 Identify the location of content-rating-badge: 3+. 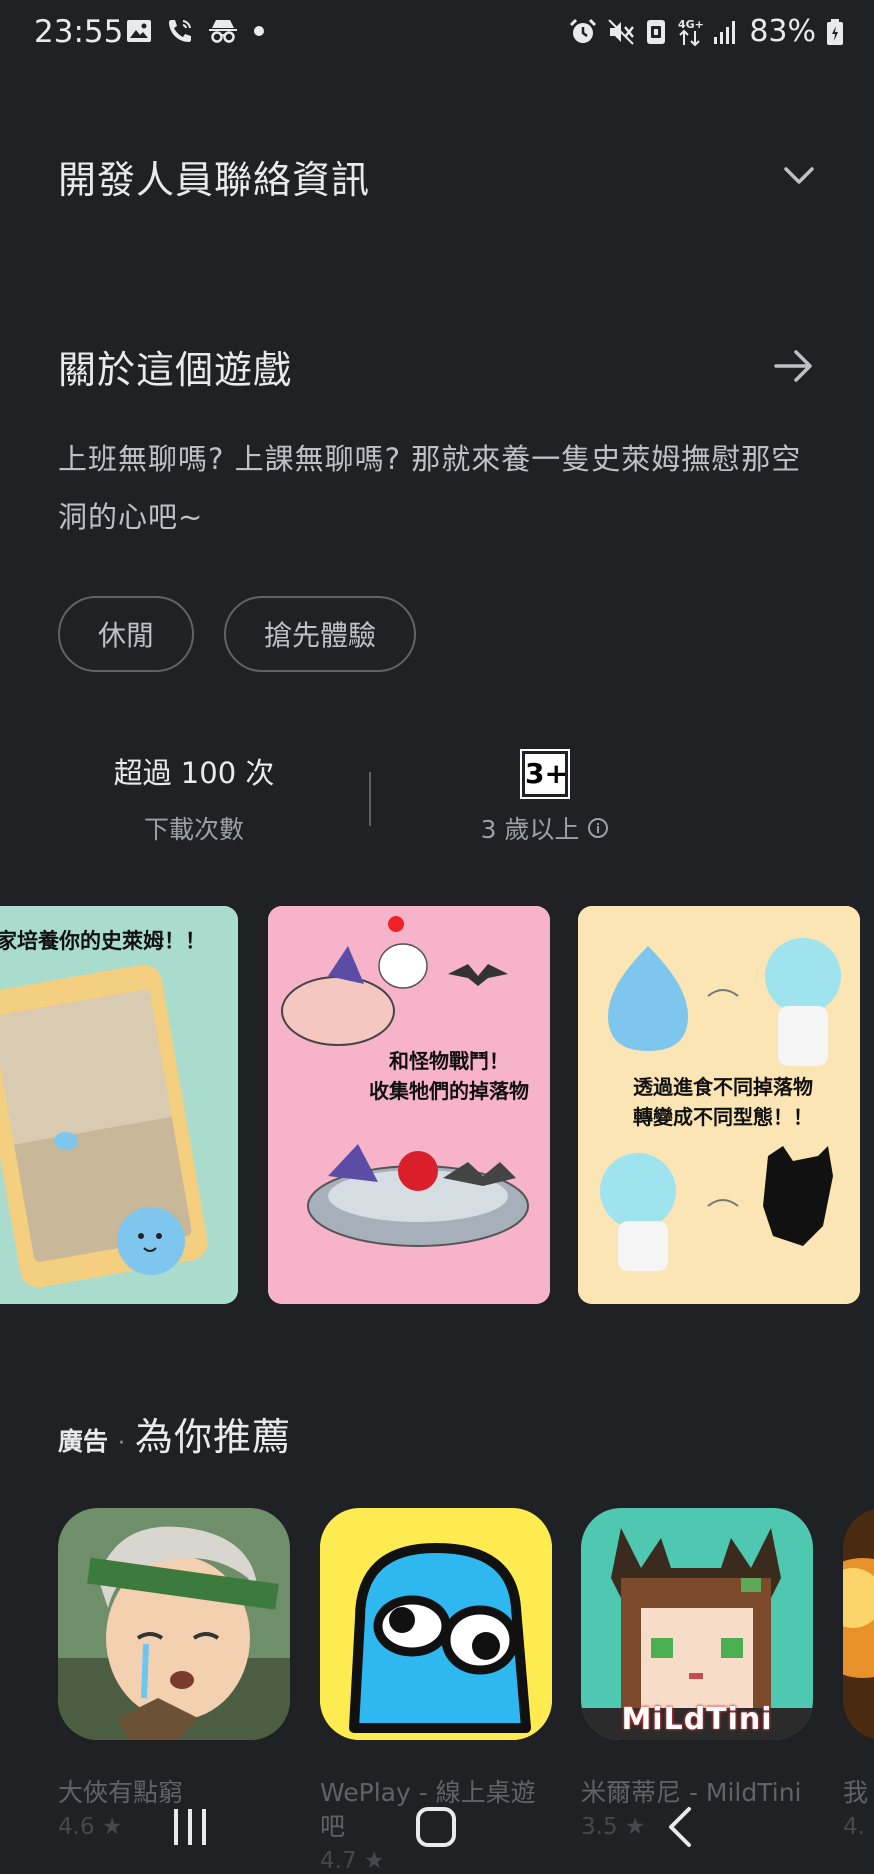
(545, 774).